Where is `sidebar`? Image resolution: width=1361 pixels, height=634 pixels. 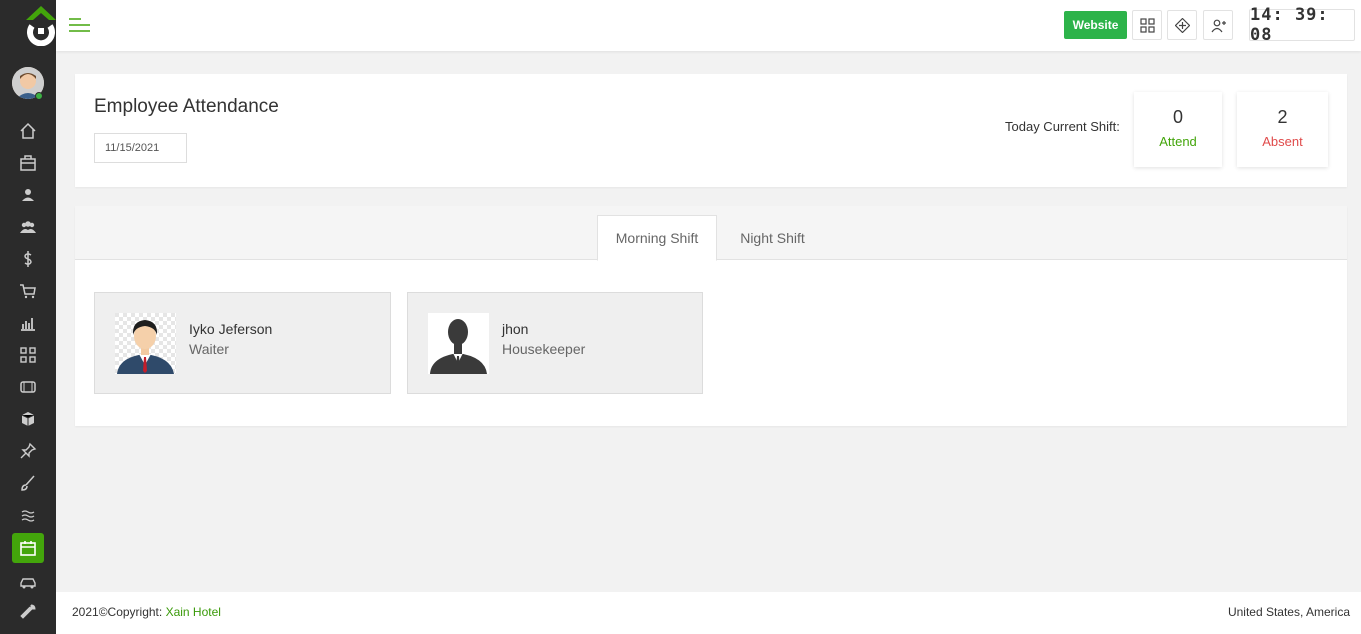 sidebar is located at coordinates (28, 317).